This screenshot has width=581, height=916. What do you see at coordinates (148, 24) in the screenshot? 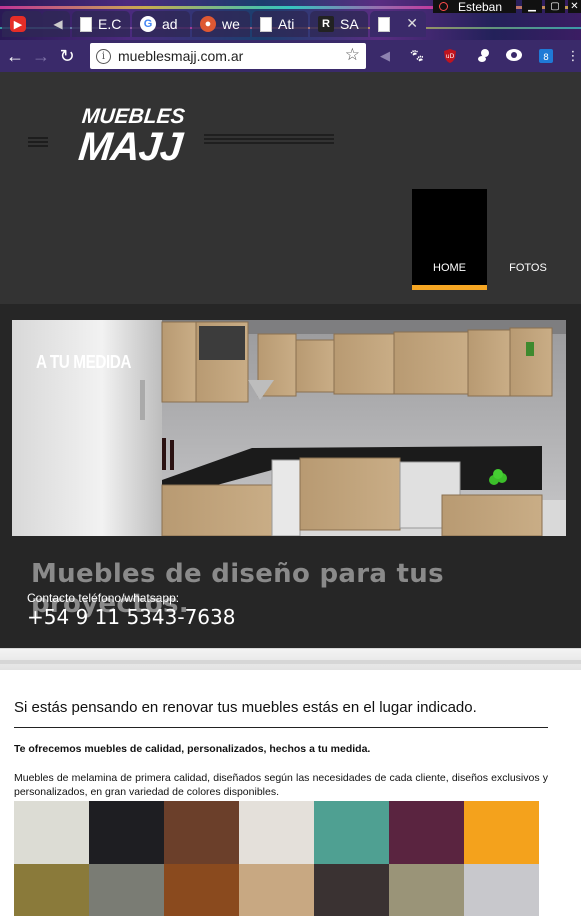
I see `google-icon: G` at bounding box center [148, 24].